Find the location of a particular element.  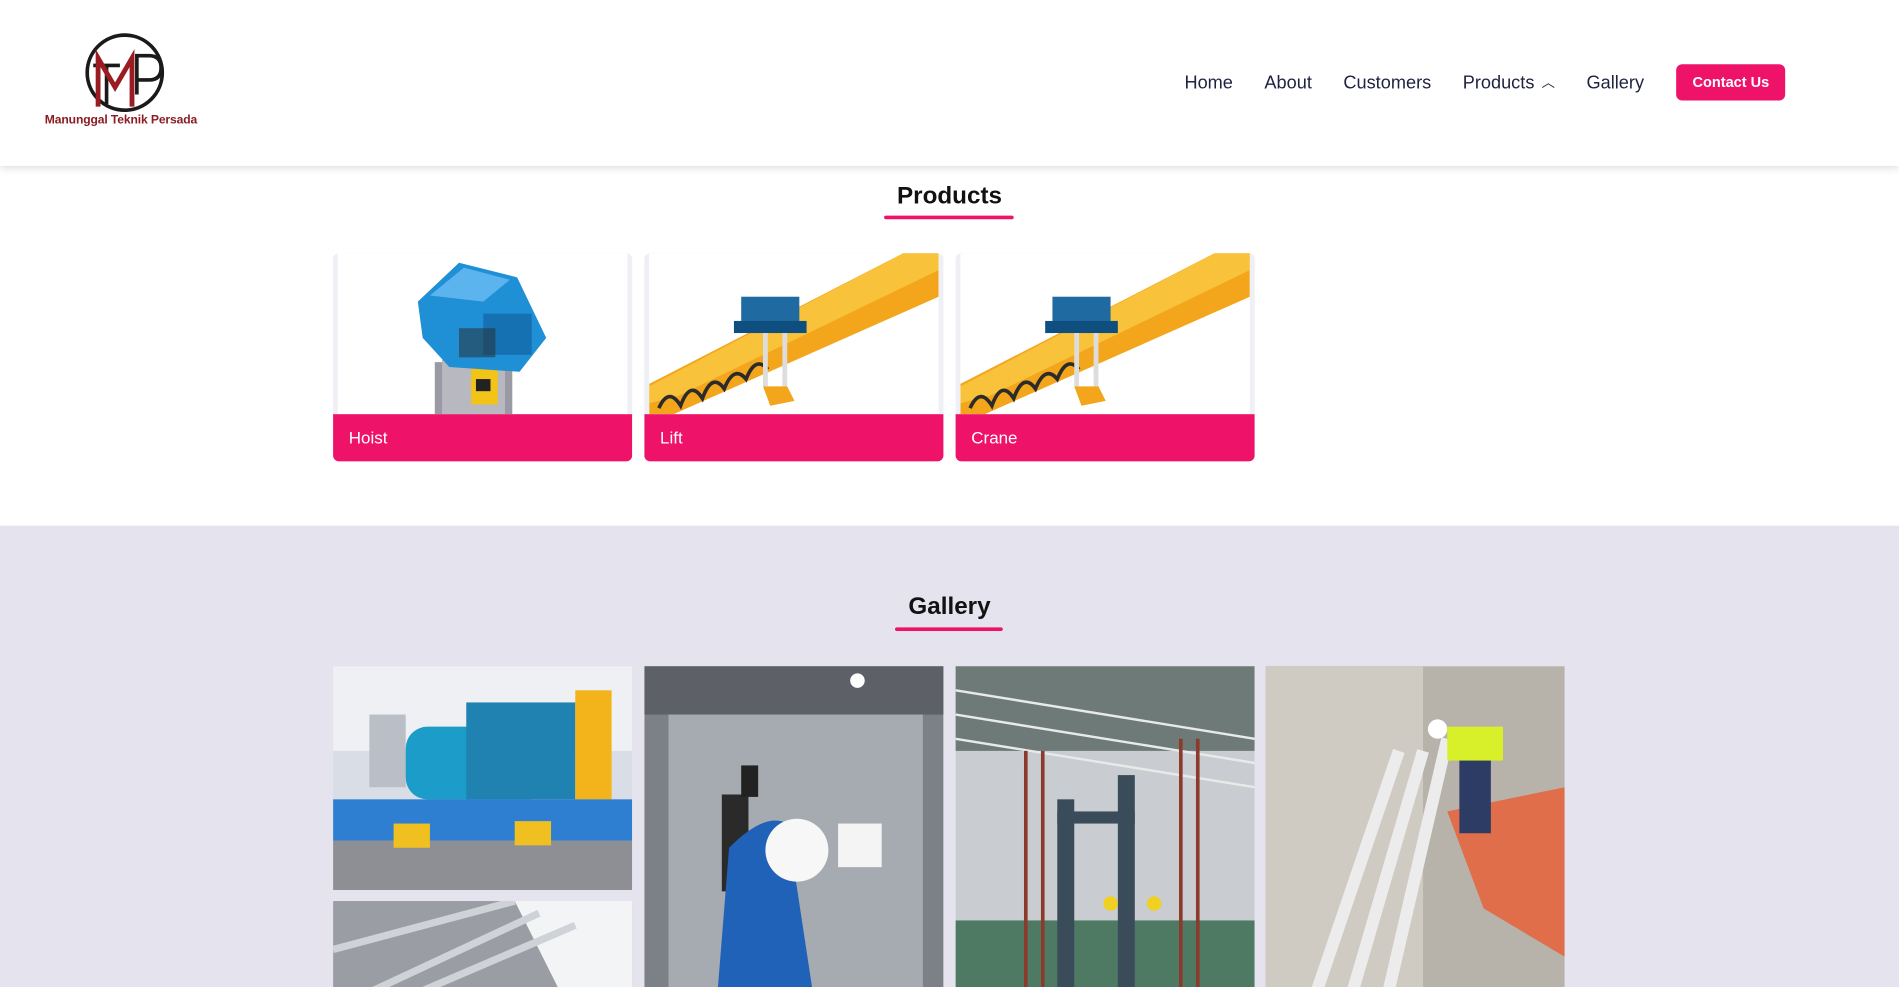

nav-about-label: About is located at coordinates (1288, 82).